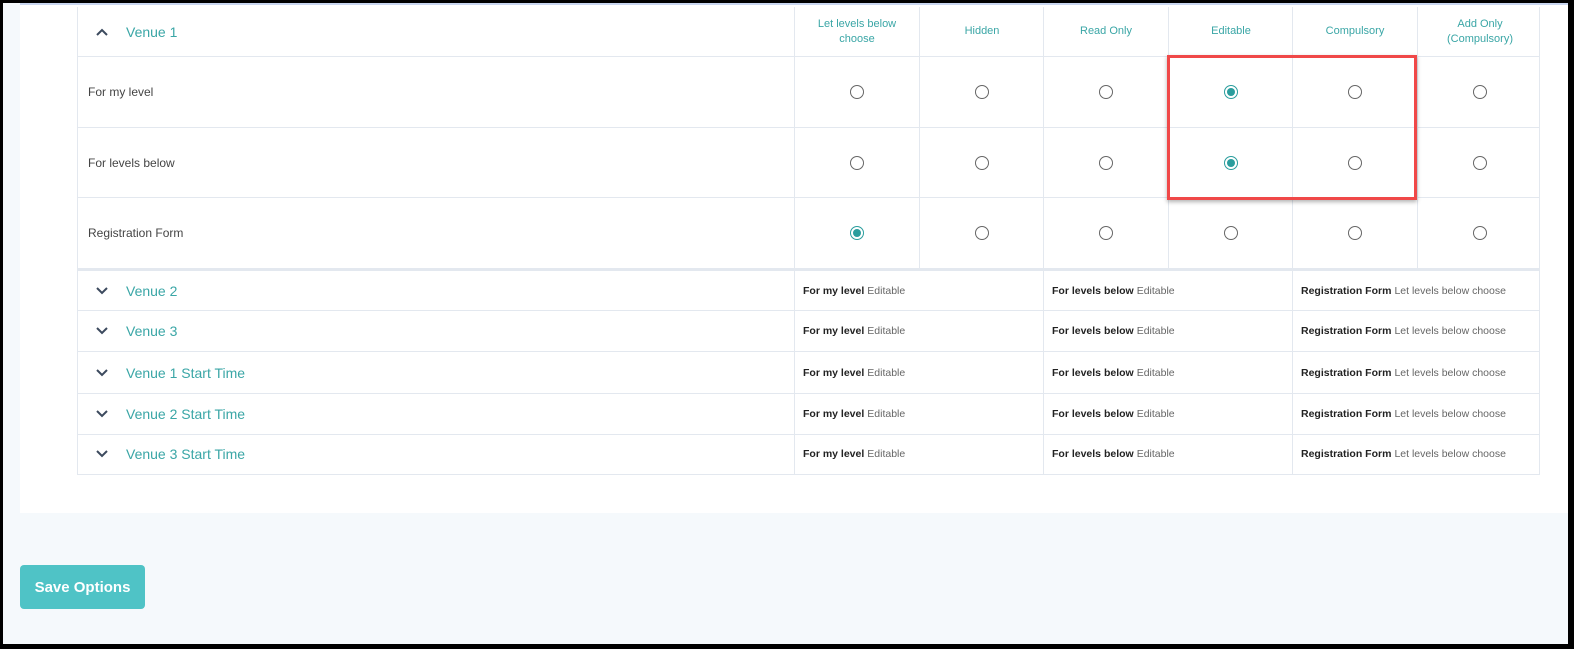 Image resolution: width=1574 pixels, height=649 pixels. I want to click on column-header: Read Only, so click(1105, 31).